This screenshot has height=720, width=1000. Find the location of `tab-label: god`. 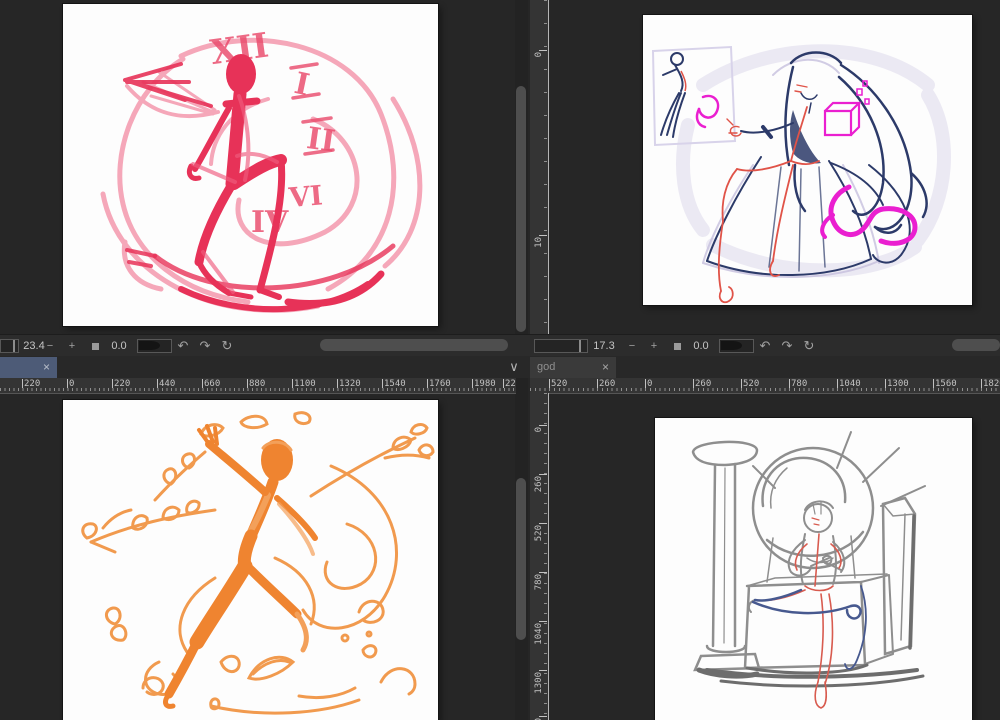

tab-label: god is located at coordinates (546, 367).